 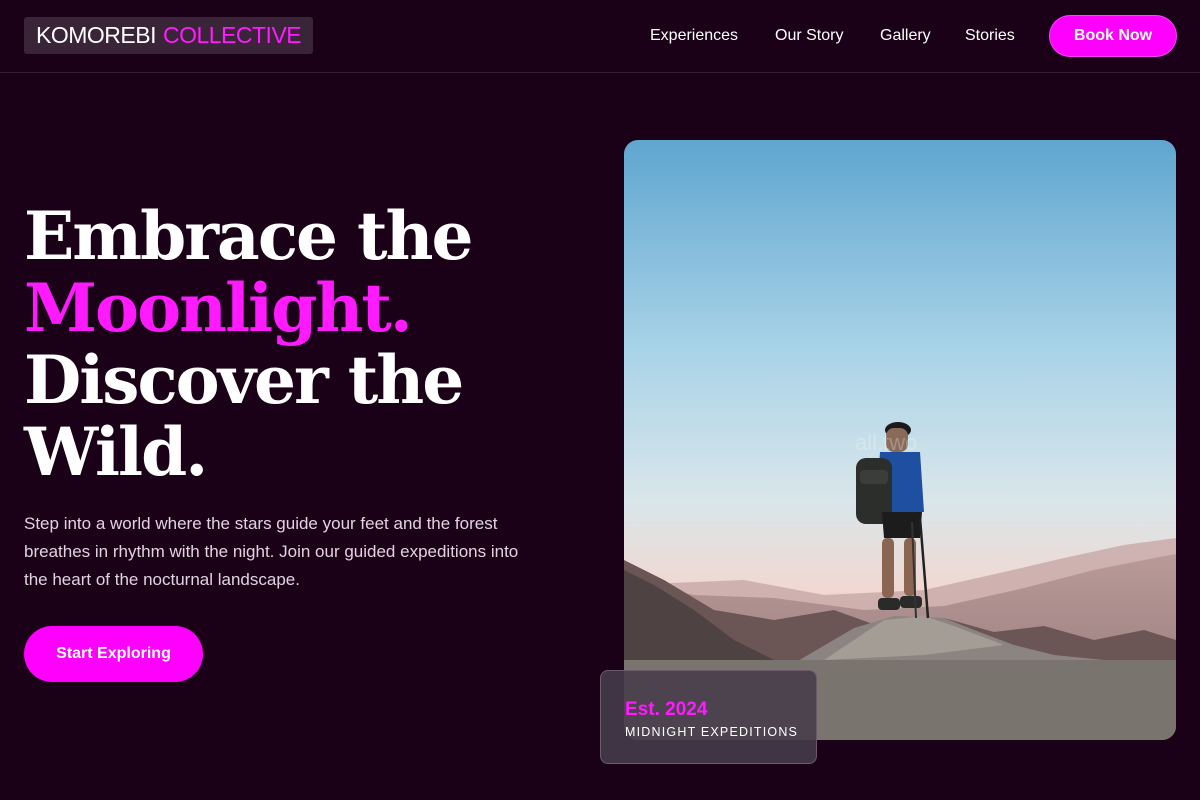 What do you see at coordinates (905, 36) in the screenshot?
I see `nav-item-gallery: Gallery` at bounding box center [905, 36].